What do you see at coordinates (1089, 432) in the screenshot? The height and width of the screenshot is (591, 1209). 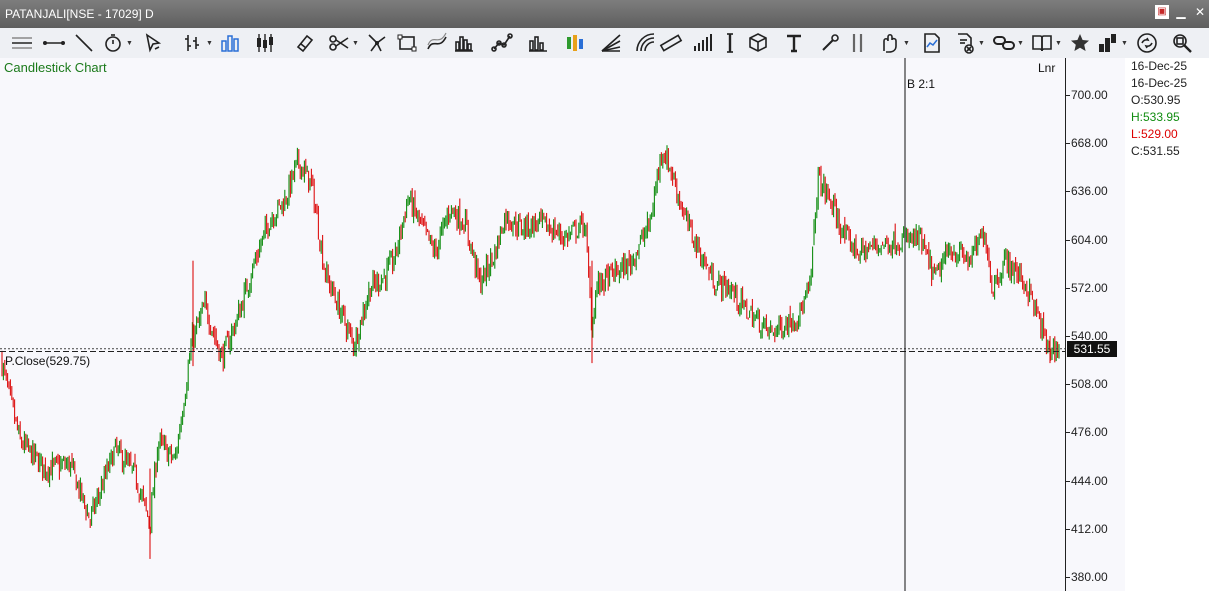 I see `price-tick-label: 476.00` at bounding box center [1089, 432].